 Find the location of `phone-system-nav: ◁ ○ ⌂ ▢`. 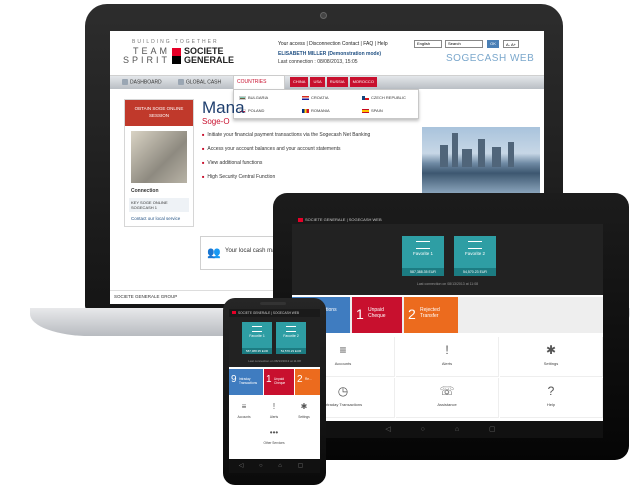

phone-system-nav: ◁ ○ ⌂ ▢ is located at coordinates (274, 466).